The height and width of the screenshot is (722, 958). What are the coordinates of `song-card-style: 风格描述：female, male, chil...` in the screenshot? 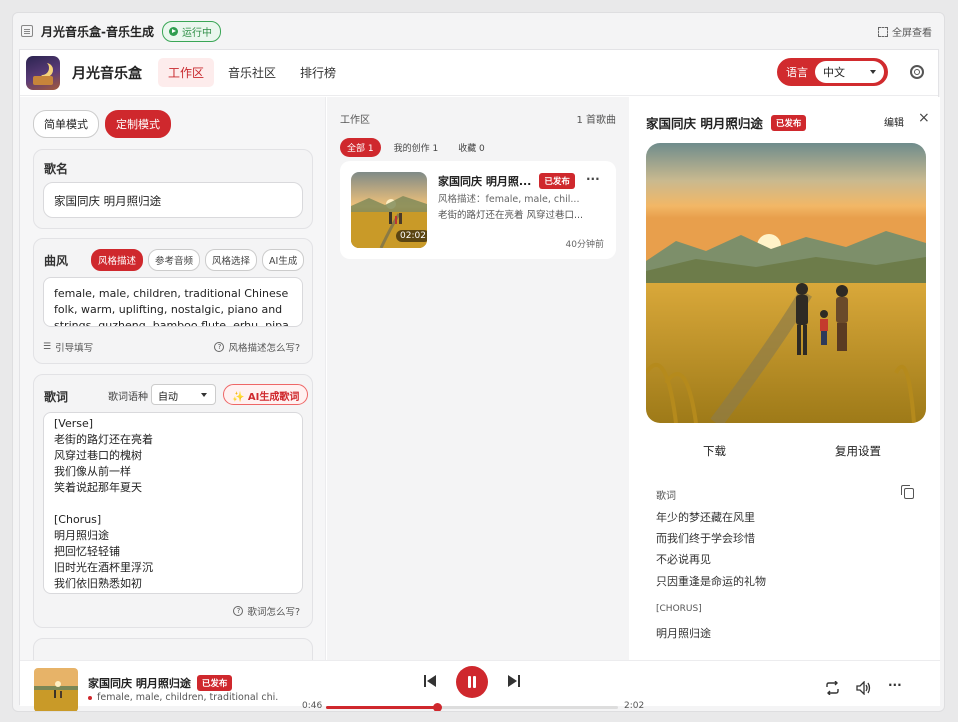 It's located at (509, 199).